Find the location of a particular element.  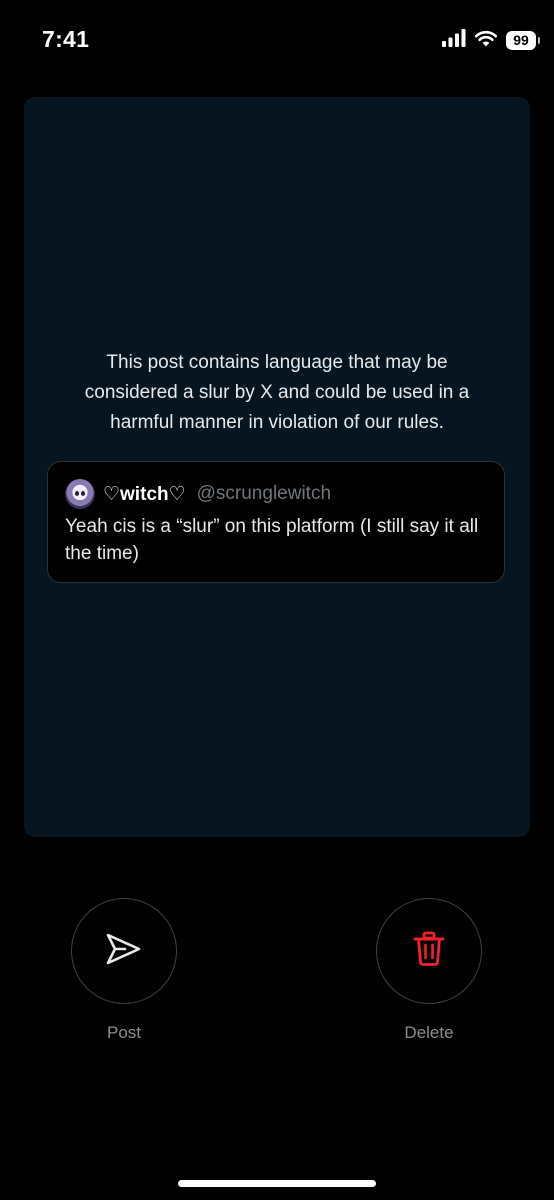

user-handle: @scrunglewitch is located at coordinates (264, 493).